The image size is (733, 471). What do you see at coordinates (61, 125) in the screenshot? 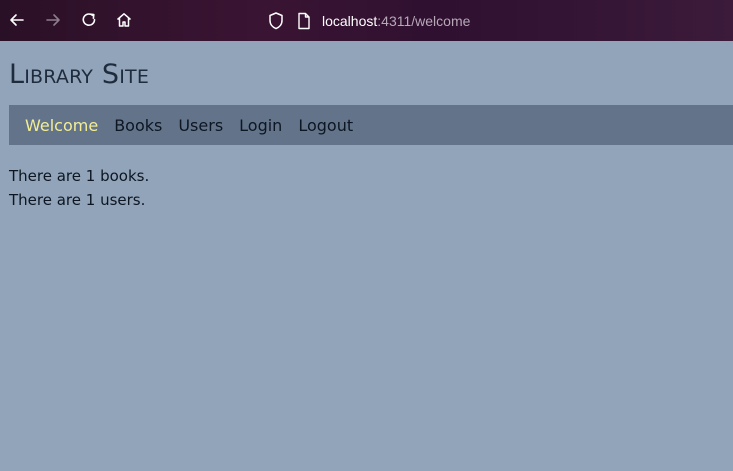
I see `nav-item-welcome: Welcome` at bounding box center [61, 125].